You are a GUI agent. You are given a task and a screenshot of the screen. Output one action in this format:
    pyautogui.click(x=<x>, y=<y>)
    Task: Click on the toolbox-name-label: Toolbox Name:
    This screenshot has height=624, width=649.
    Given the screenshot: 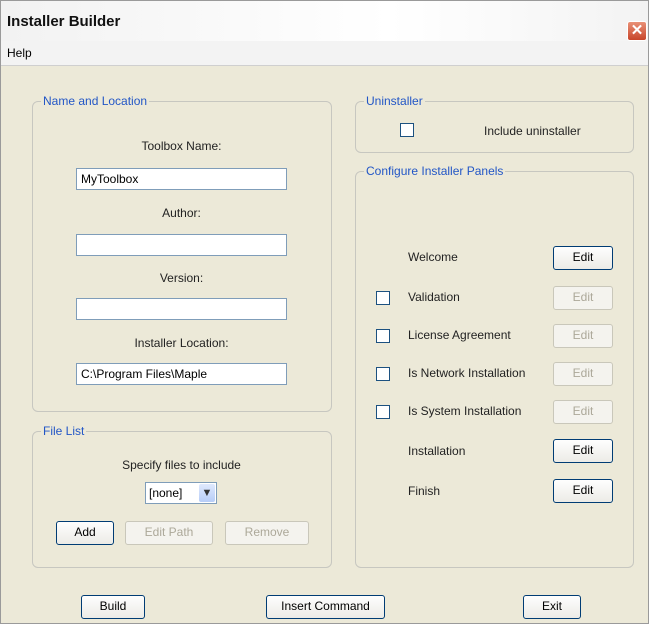 What is the action you would take?
    pyautogui.click(x=181, y=146)
    